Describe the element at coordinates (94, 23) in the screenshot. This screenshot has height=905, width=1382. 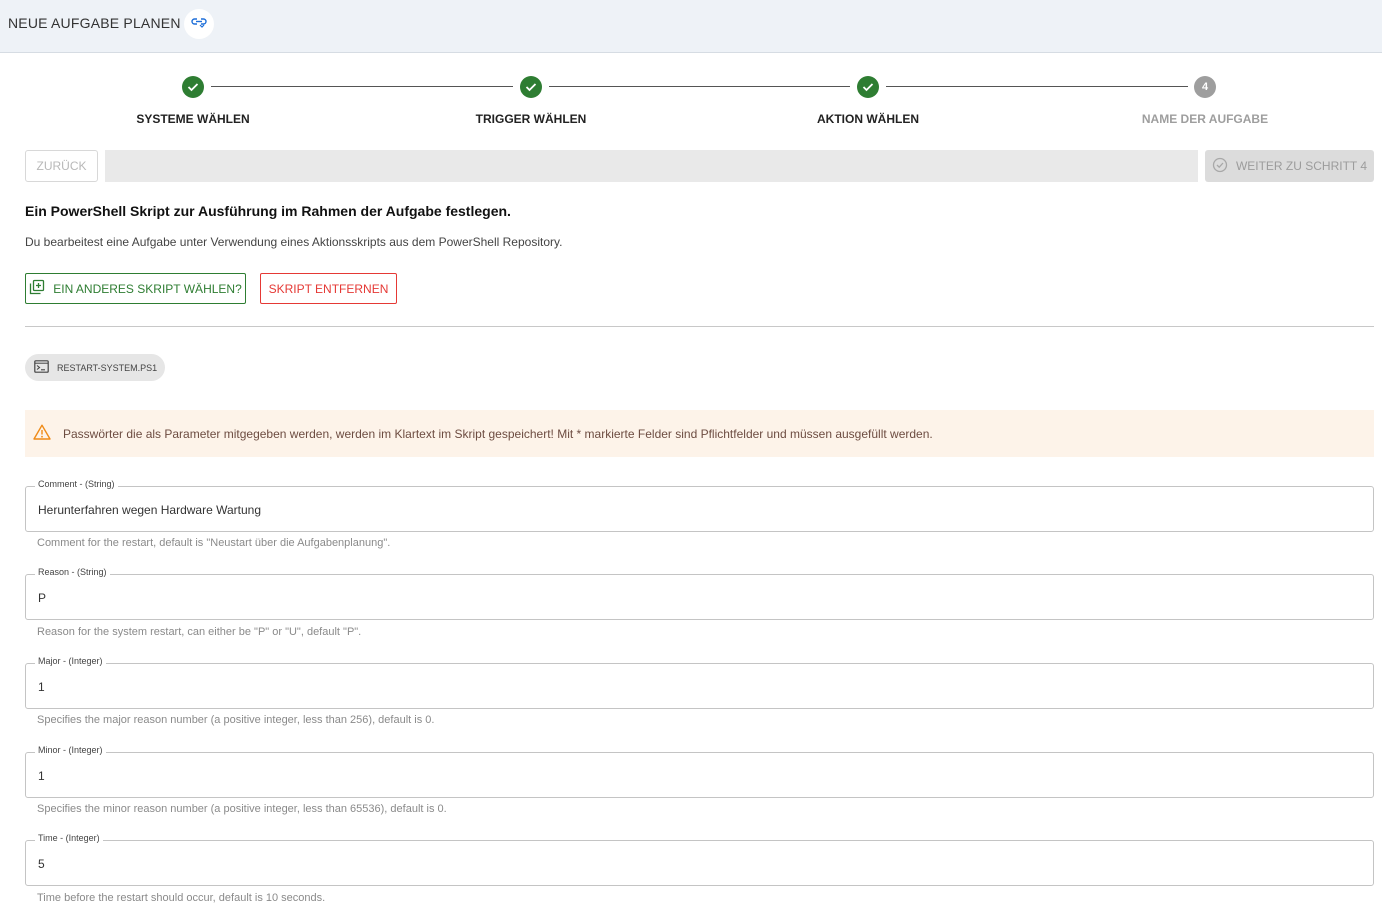
I see `page-title: NEUE AUFGABE PLANEN` at that location.